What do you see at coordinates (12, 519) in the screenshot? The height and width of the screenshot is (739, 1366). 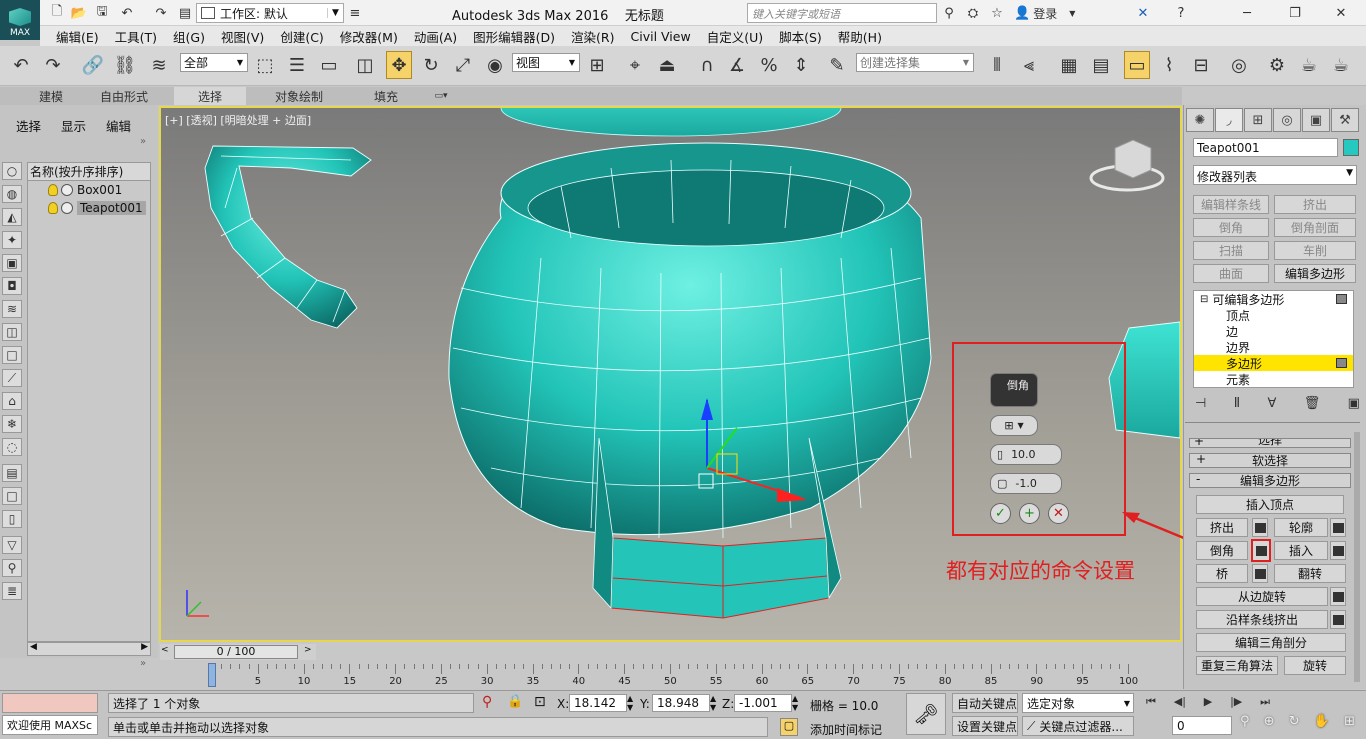 I see `select-none-icon: ▯` at bounding box center [12, 519].